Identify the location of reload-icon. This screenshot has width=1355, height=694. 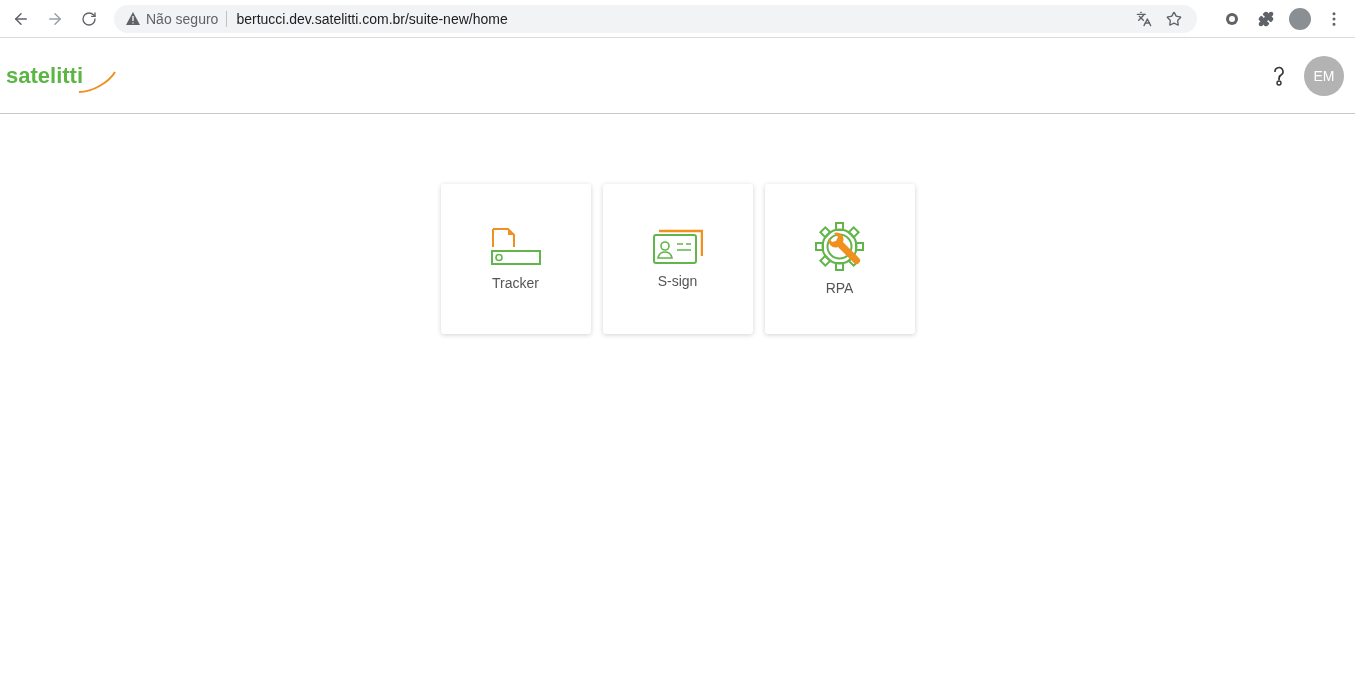
(89, 18).